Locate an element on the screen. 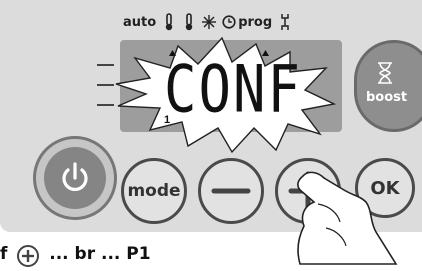  pointing-hand-illustration is located at coordinates (347, 218).